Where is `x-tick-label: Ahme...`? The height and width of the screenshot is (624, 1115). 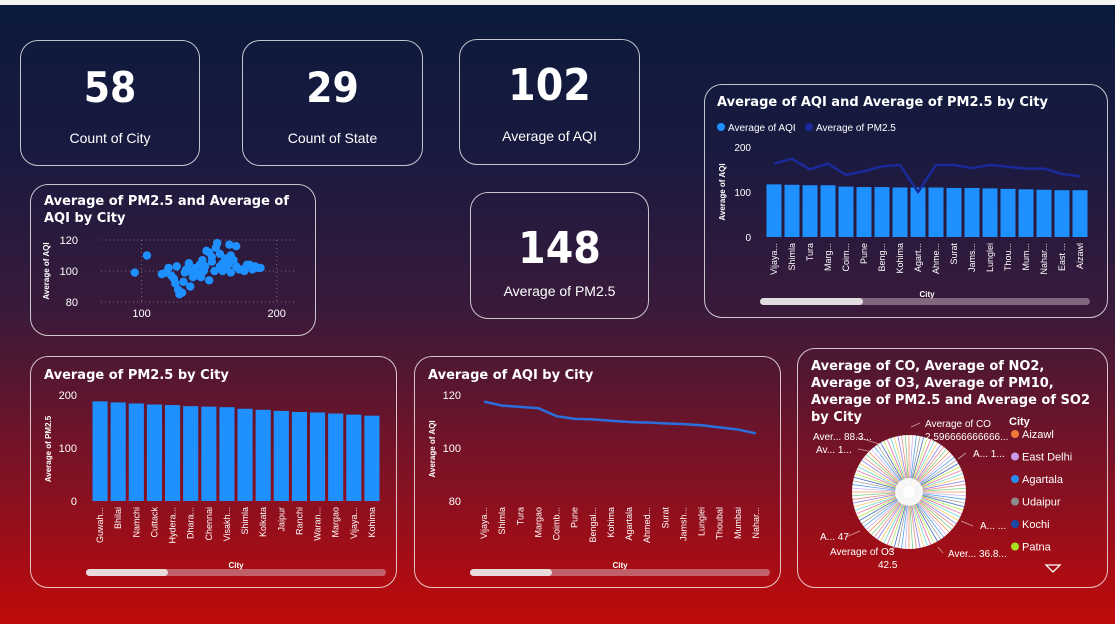
x-tick-label: Ahme... is located at coordinates (936, 258).